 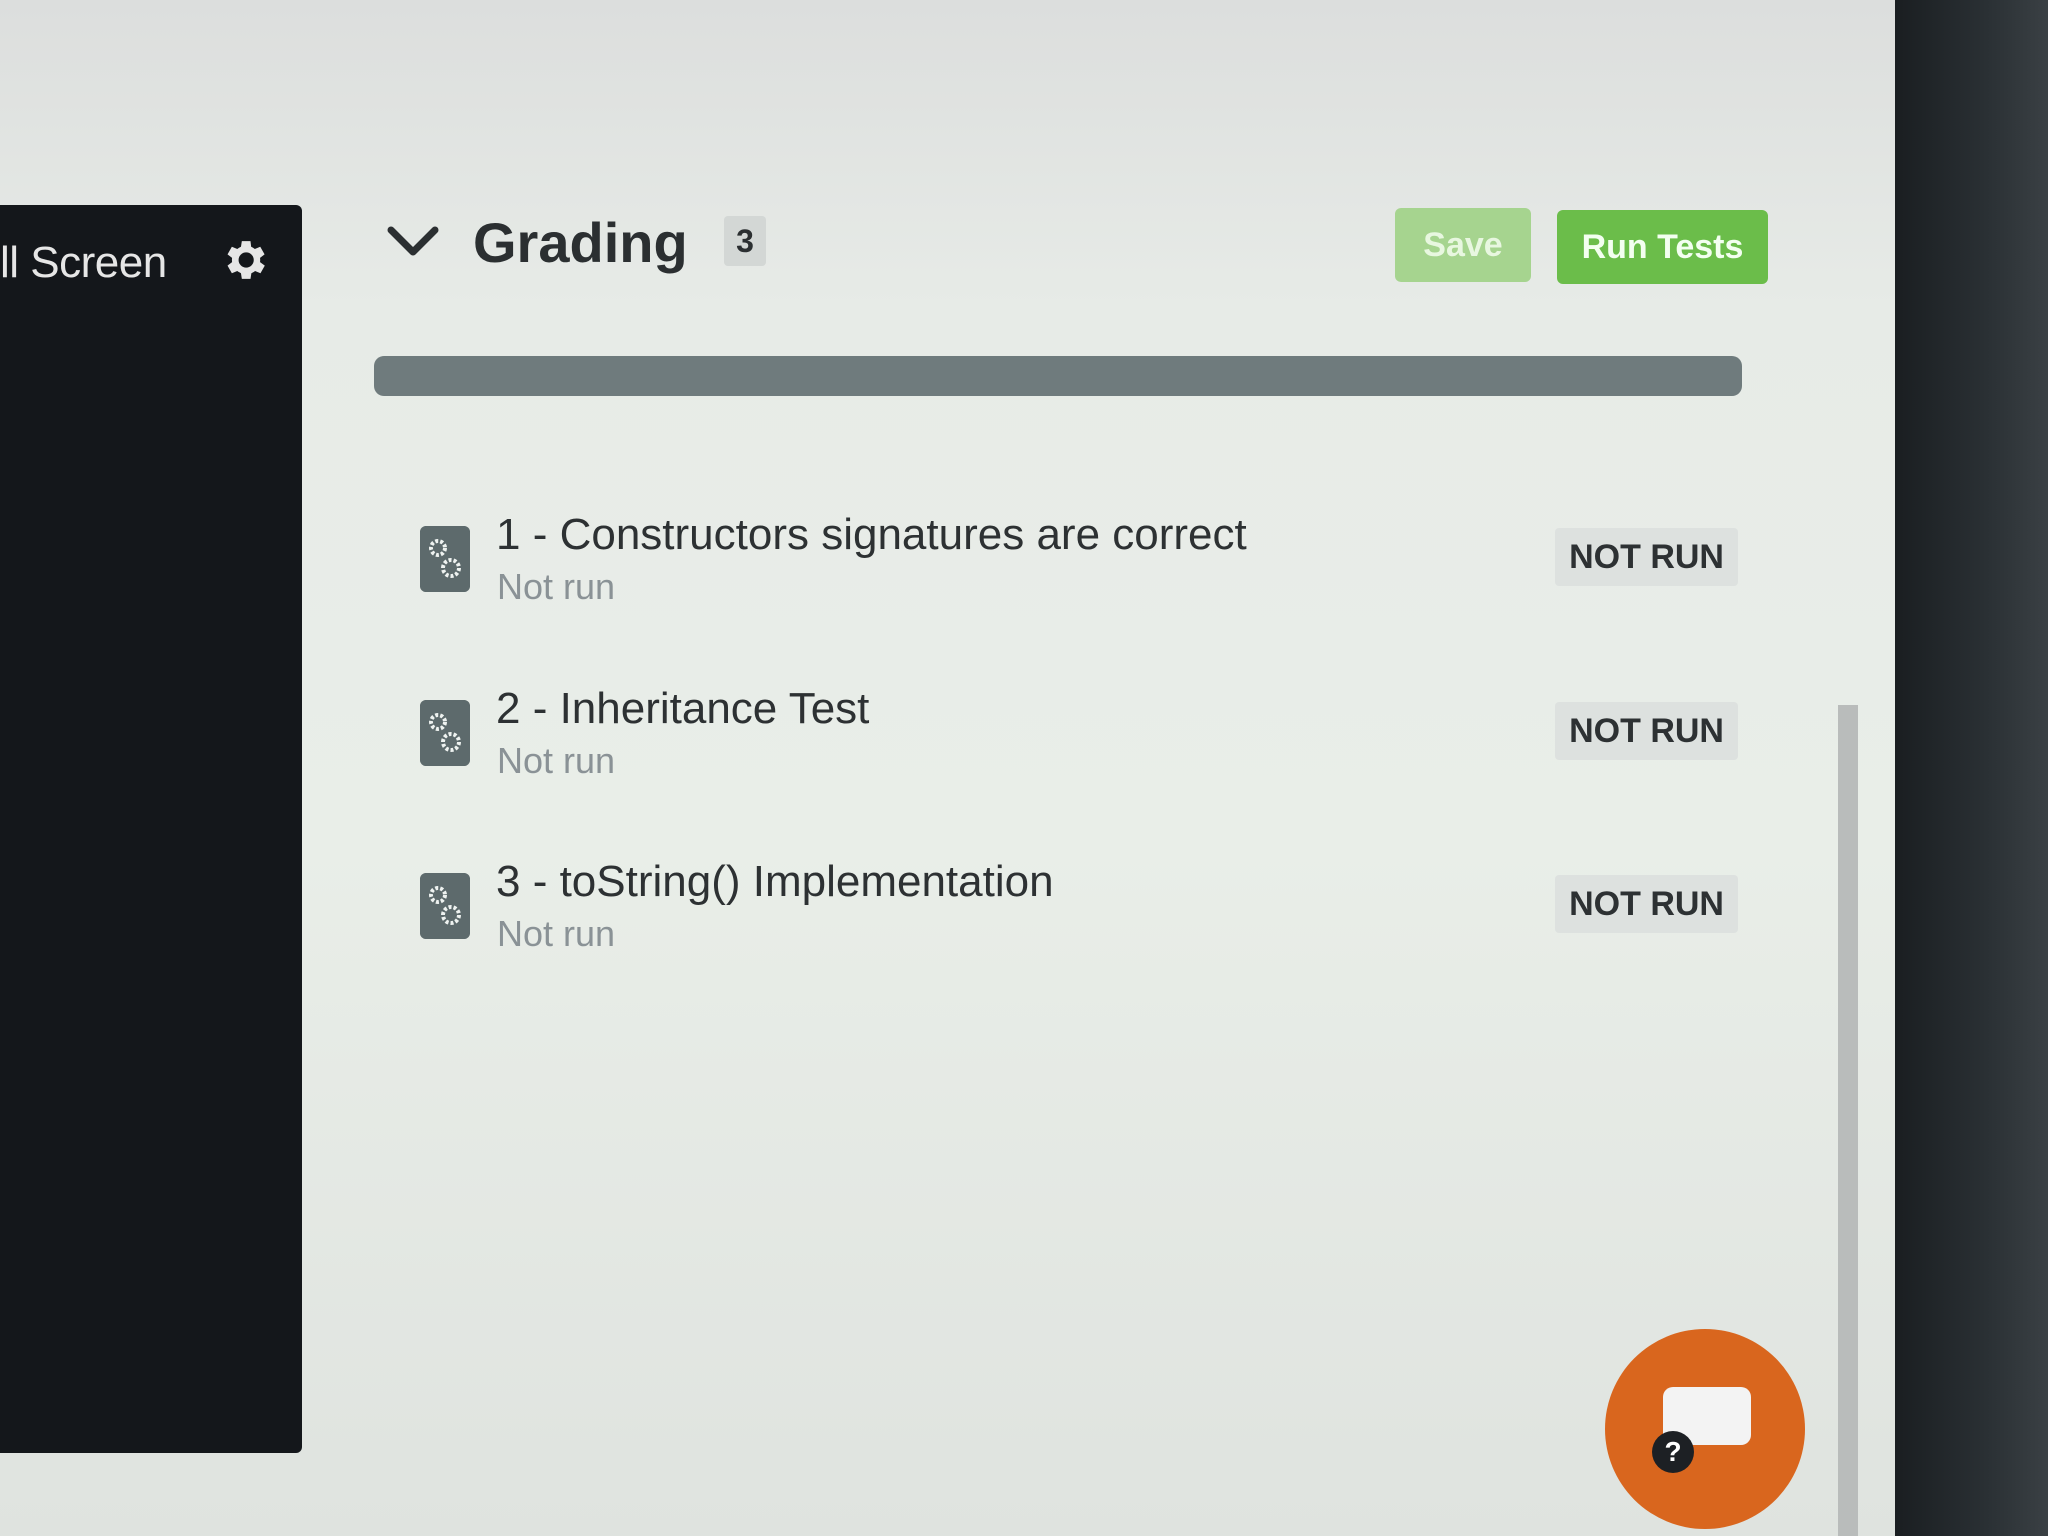 What do you see at coordinates (244, 260) in the screenshot?
I see `gear-icon` at bounding box center [244, 260].